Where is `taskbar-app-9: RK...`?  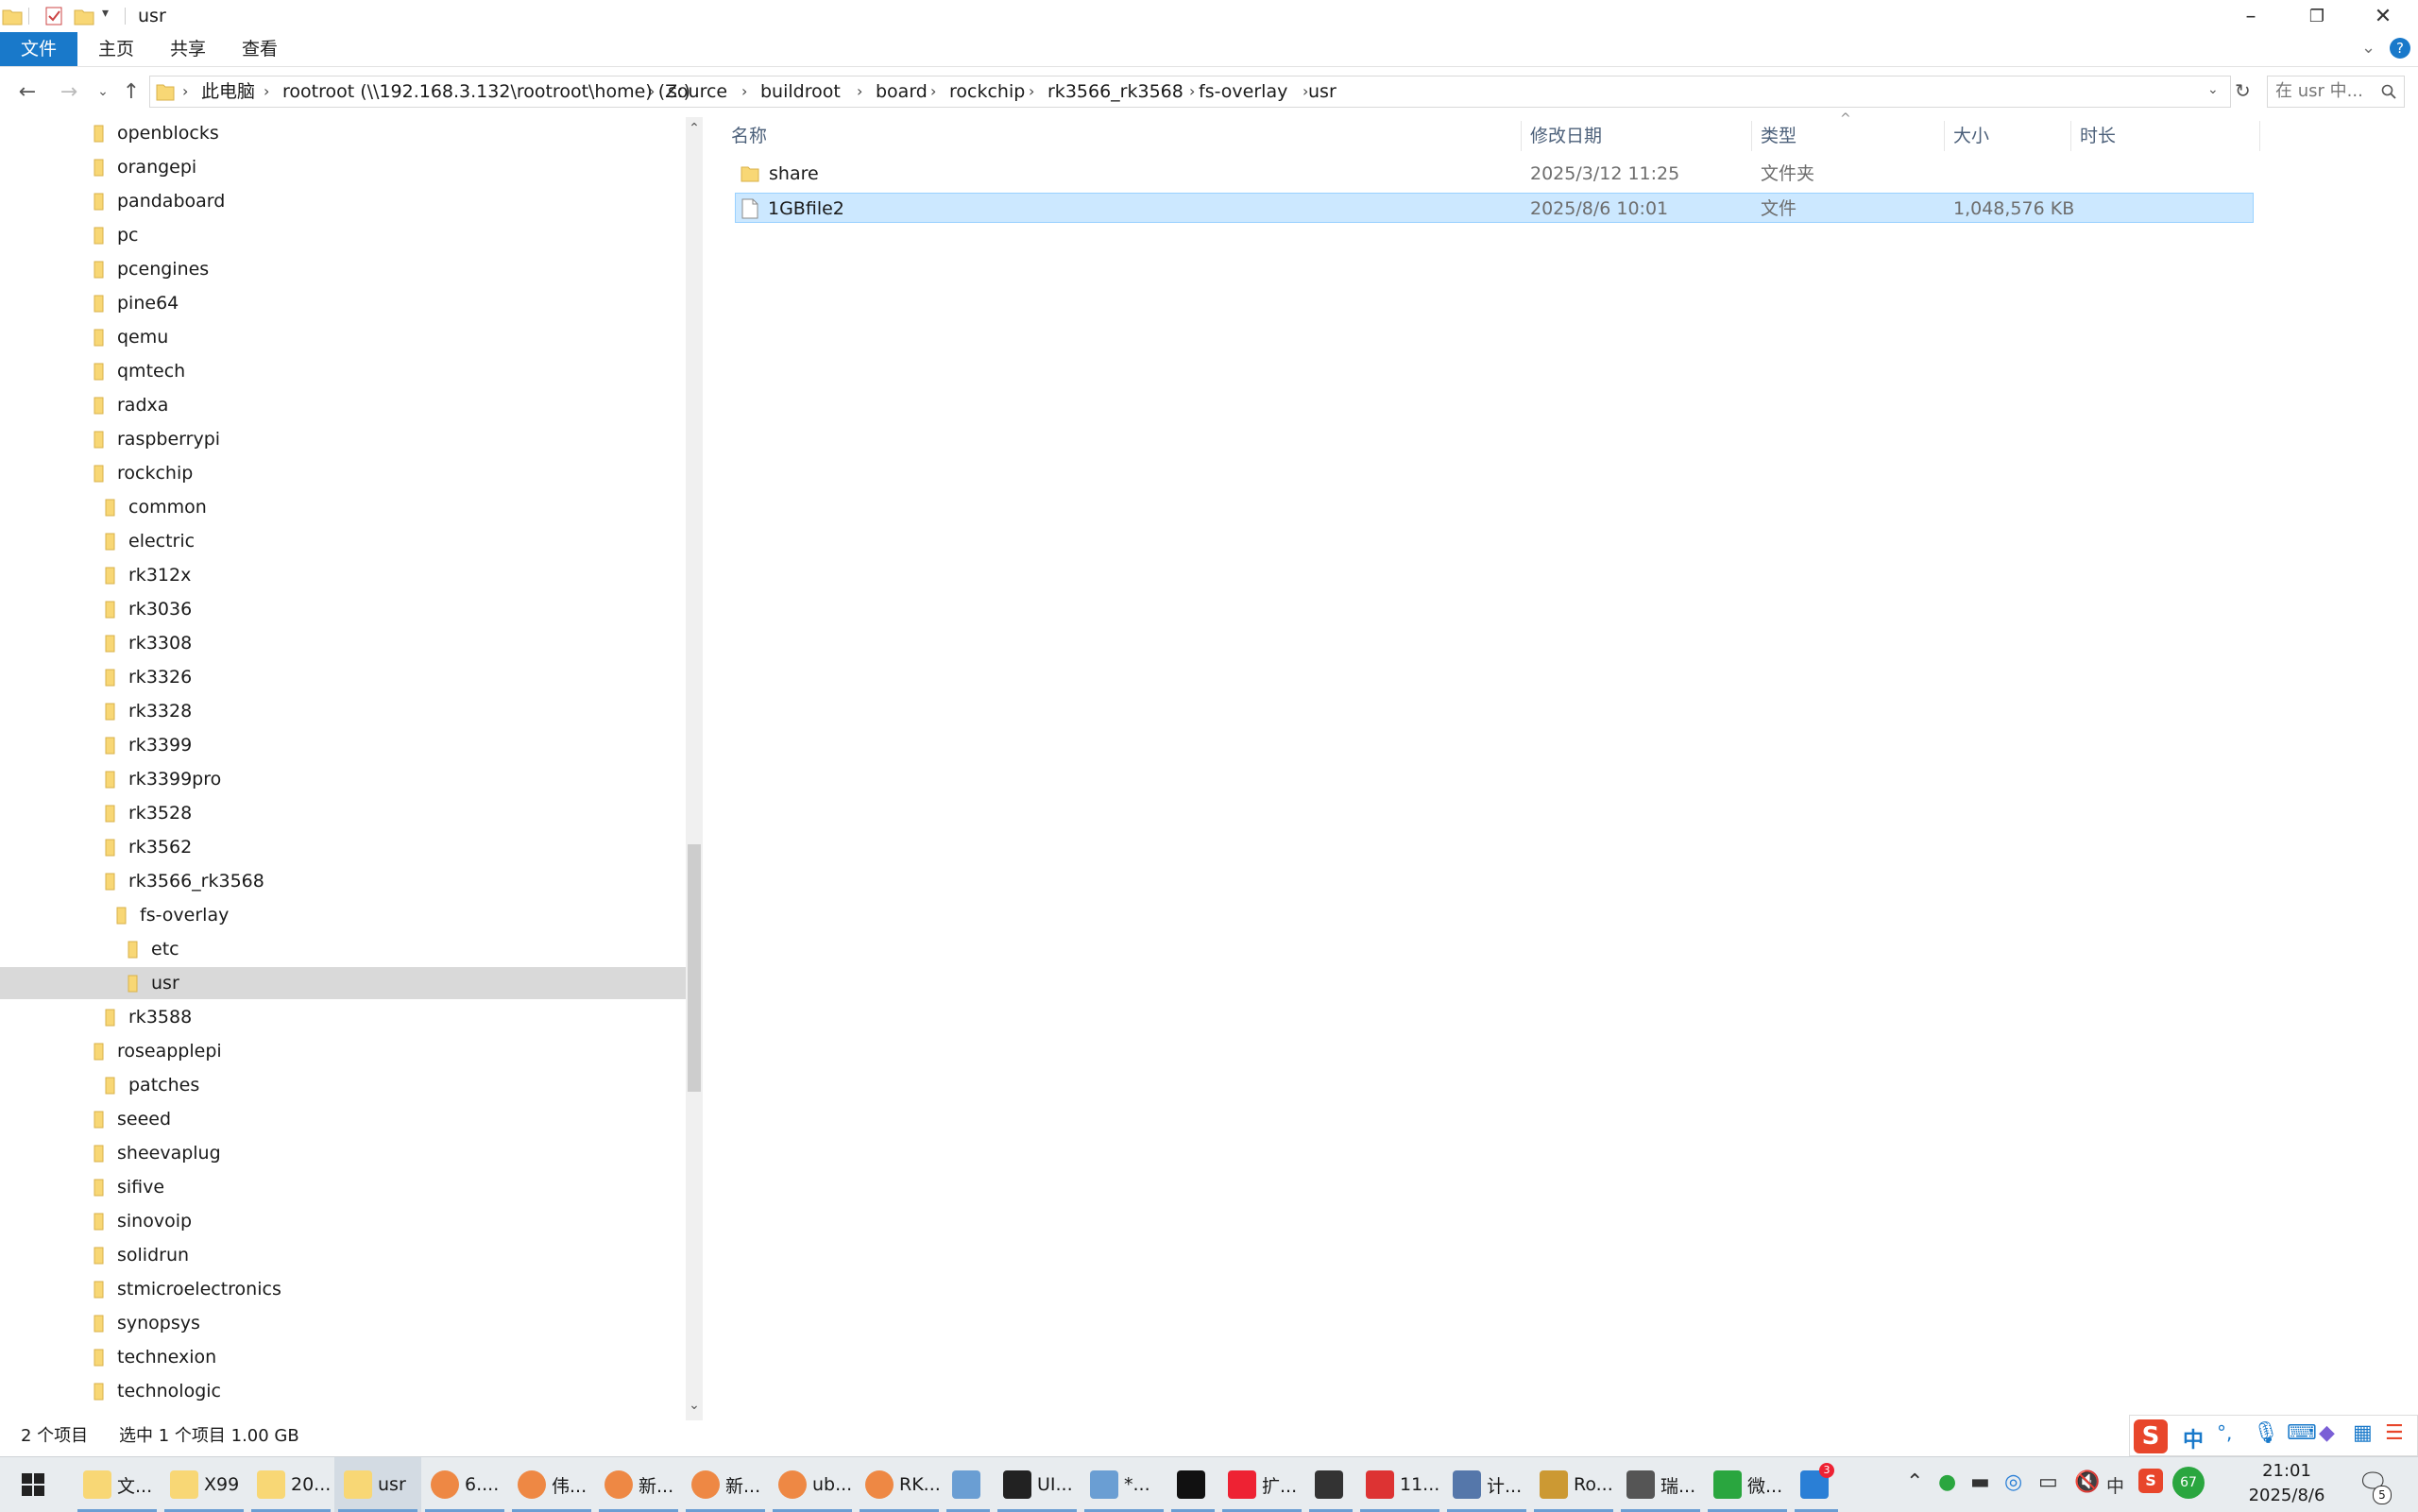
taskbar-app-9: RK... is located at coordinates (900, 1484).